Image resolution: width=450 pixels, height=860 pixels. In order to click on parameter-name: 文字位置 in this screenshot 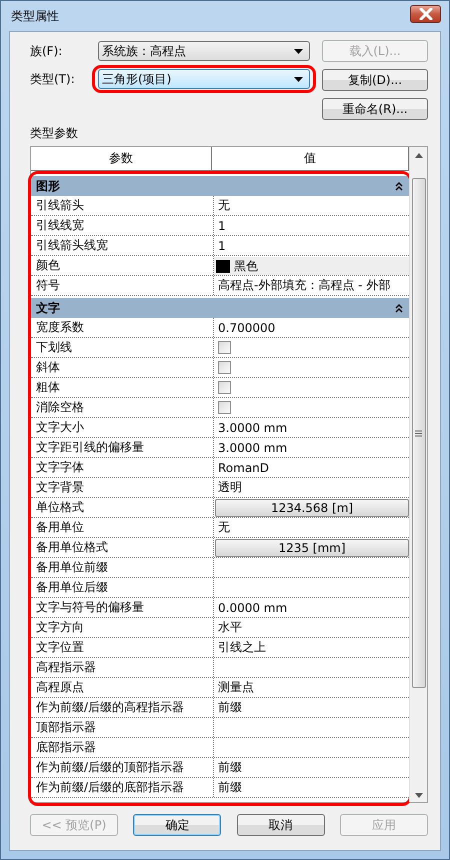, I will do `click(122, 647)`.